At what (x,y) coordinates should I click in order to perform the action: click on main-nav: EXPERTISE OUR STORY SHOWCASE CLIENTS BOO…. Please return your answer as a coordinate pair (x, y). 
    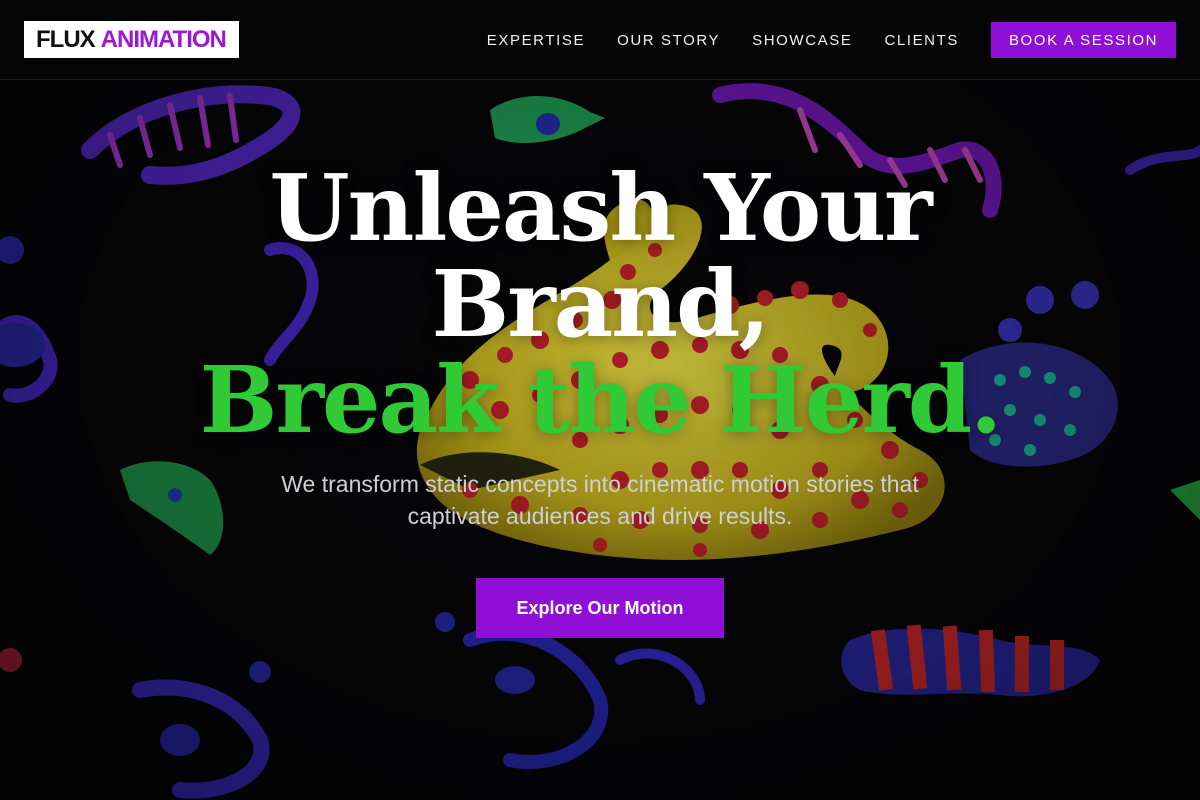
    Looking at the image, I should click on (831, 40).